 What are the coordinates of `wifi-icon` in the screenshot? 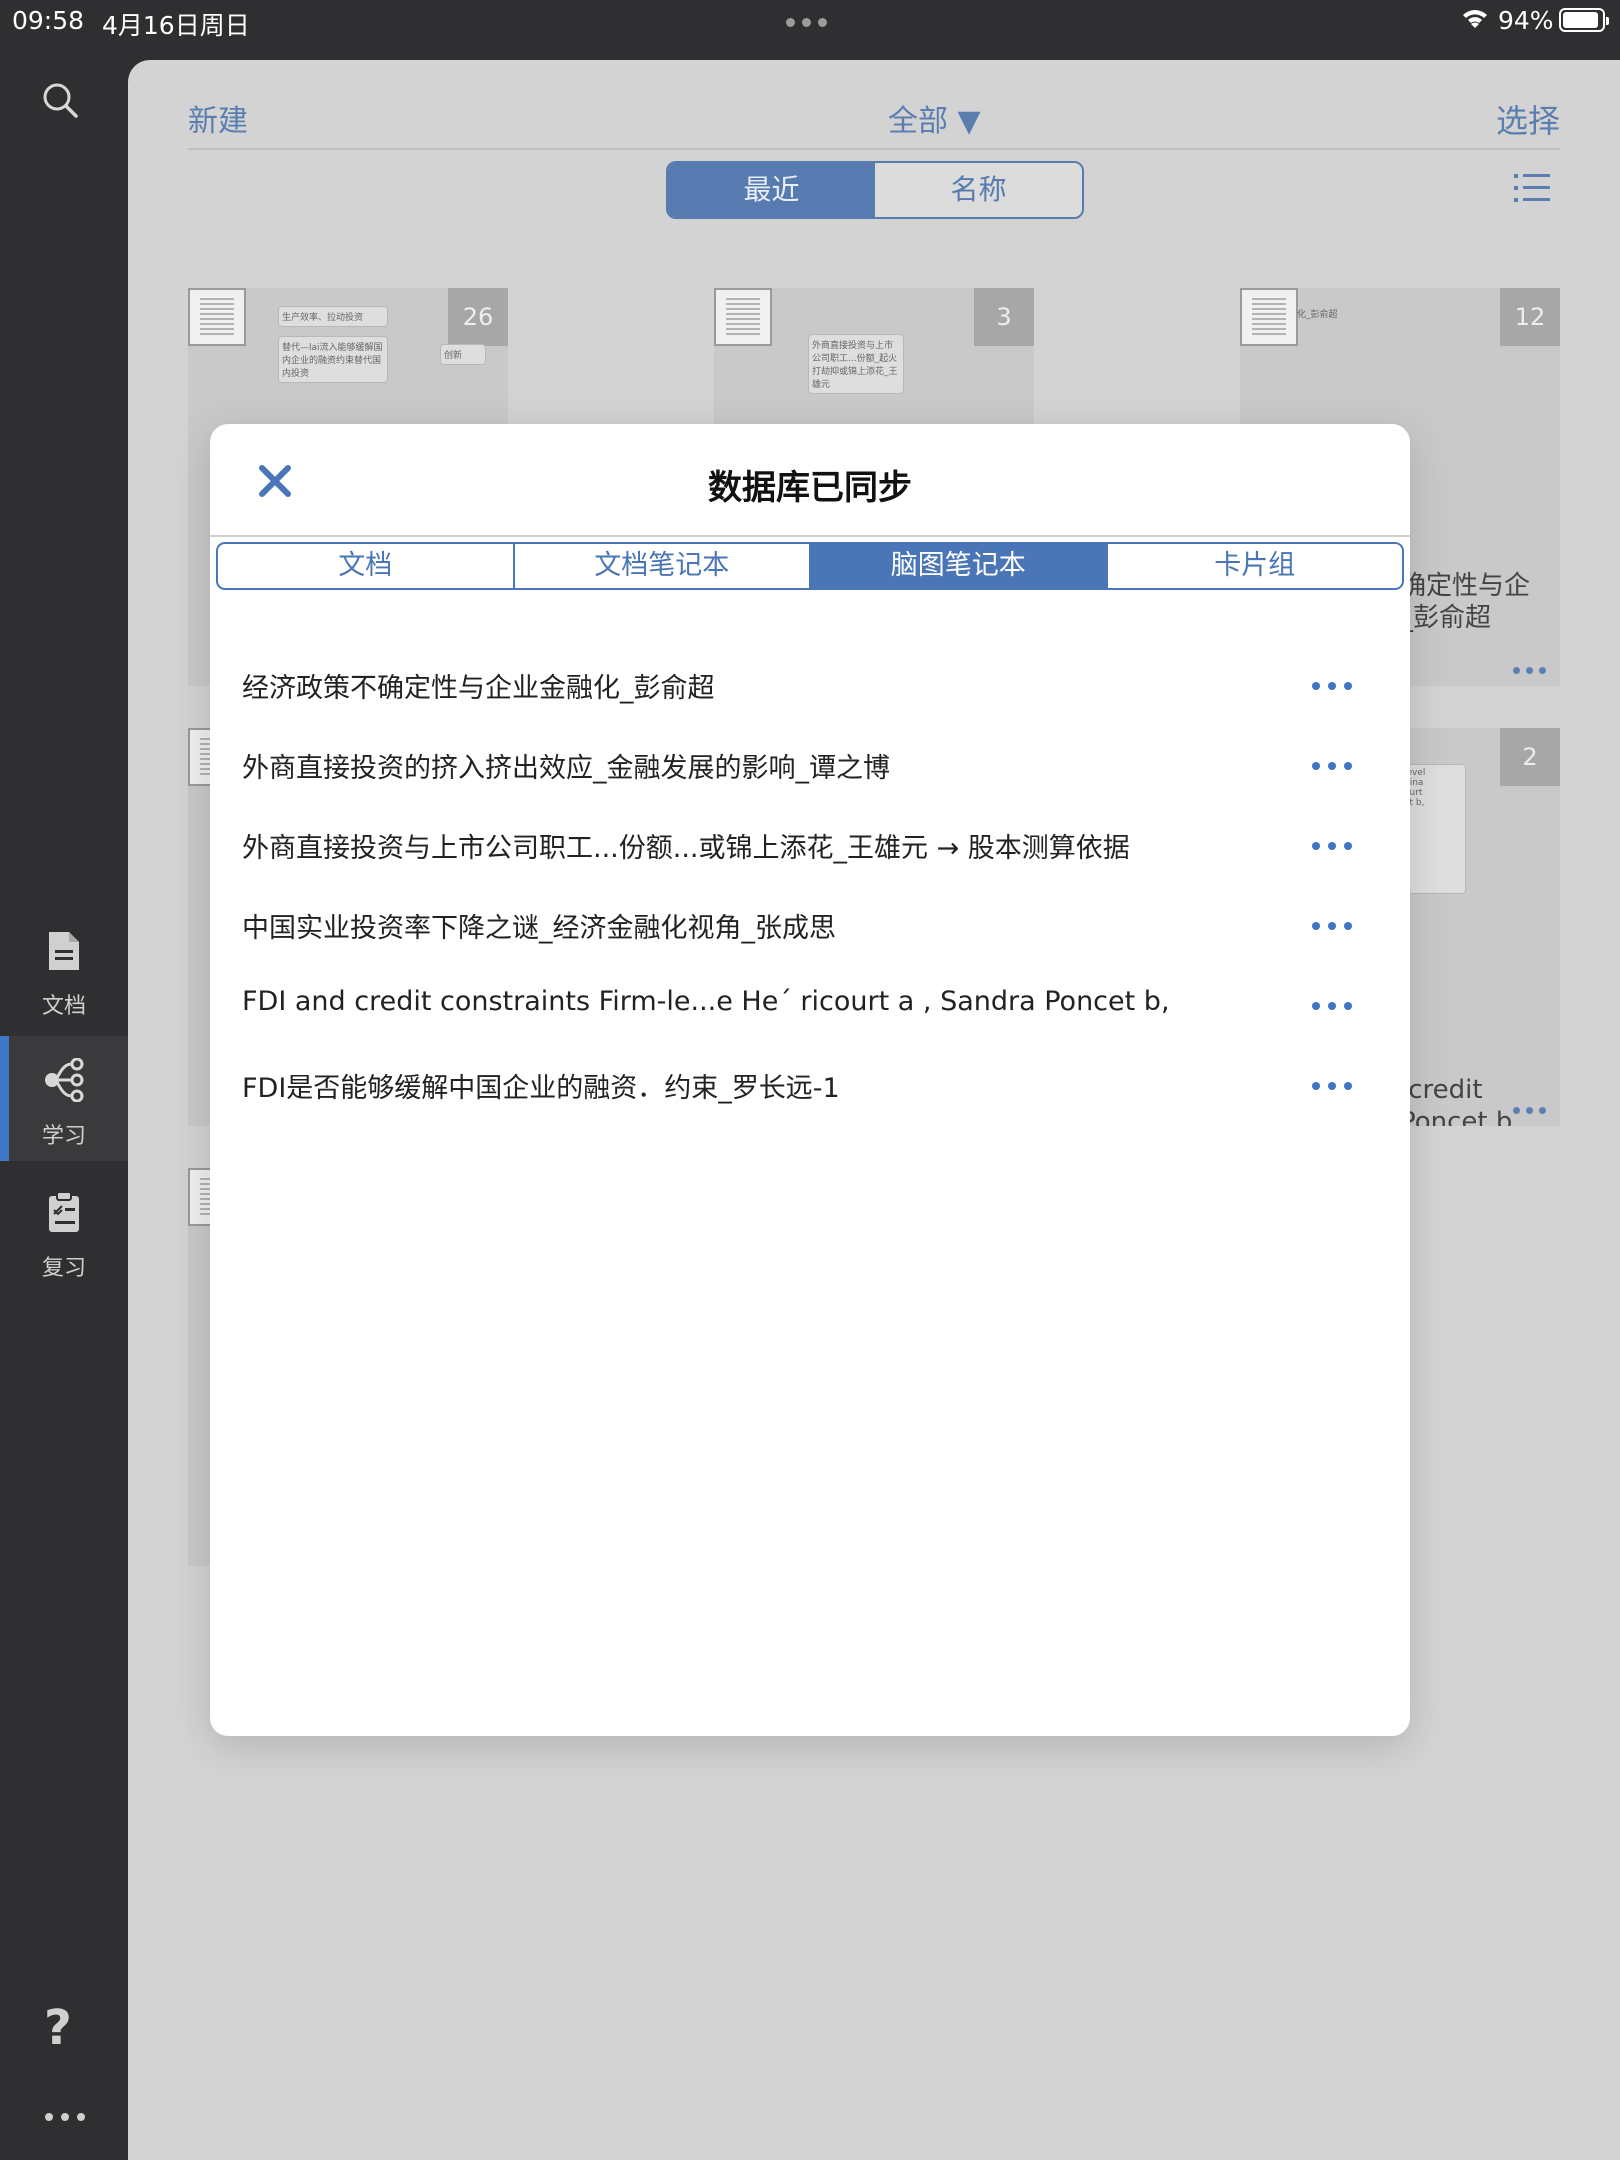 It's located at (1475, 22).